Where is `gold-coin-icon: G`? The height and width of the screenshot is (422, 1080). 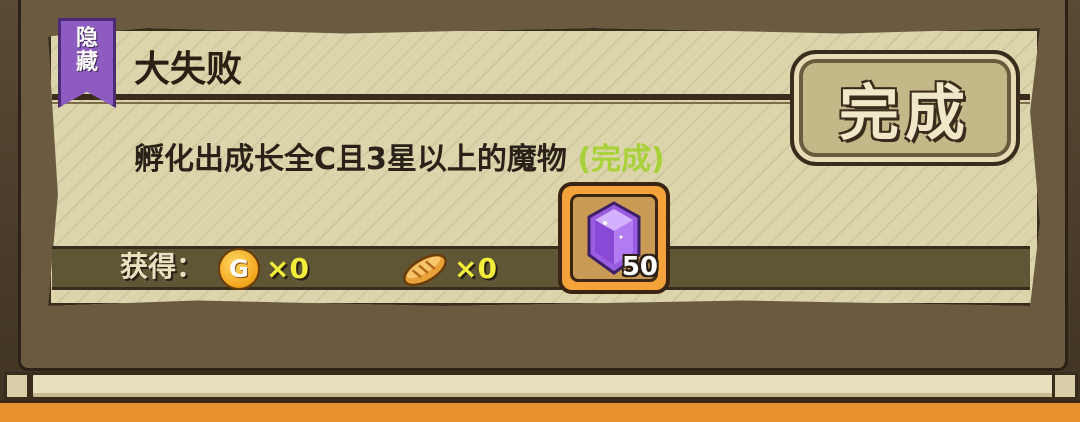
gold-coin-icon: G is located at coordinates (239, 269).